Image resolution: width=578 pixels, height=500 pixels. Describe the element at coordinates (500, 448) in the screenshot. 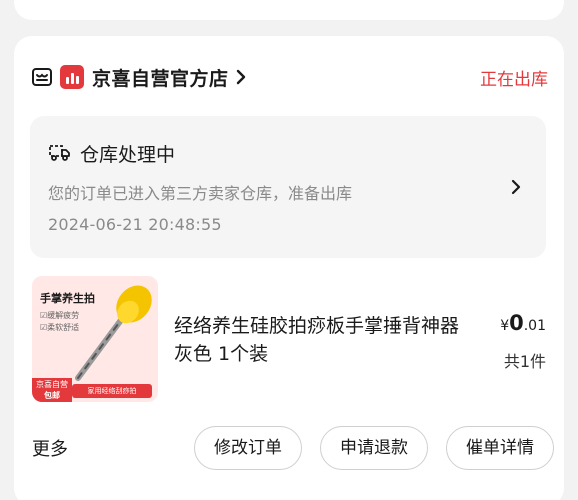

I see `urge-order-button: 催单详情` at that location.